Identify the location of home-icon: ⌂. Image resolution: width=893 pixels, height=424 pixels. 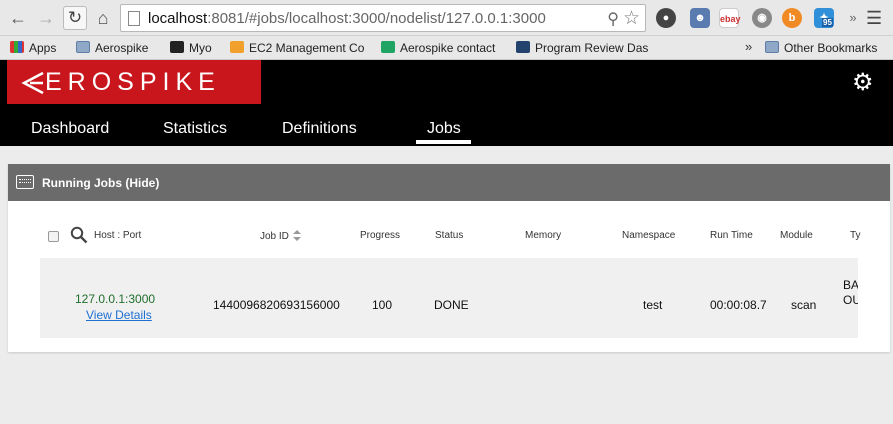
(103, 18).